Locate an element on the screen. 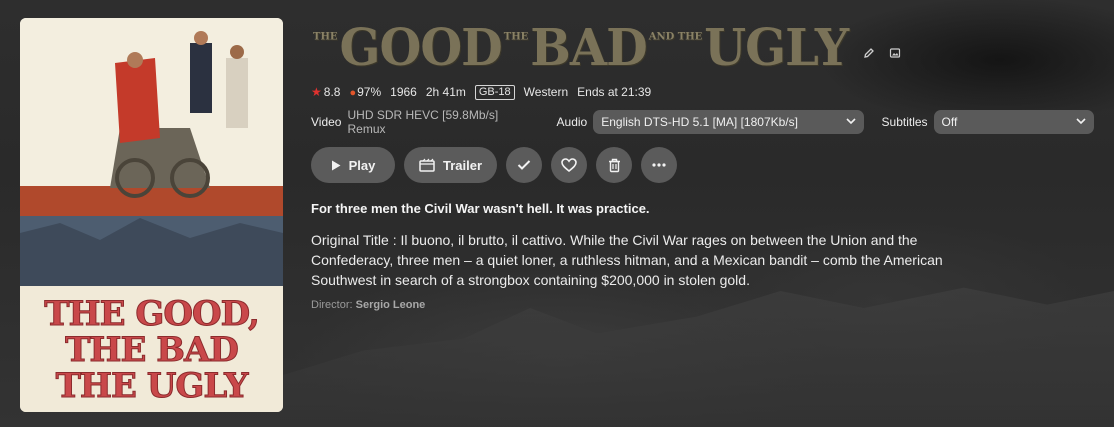 This screenshot has width=1114, height=427. content-rating-badge: GB-18 is located at coordinates (494, 92).